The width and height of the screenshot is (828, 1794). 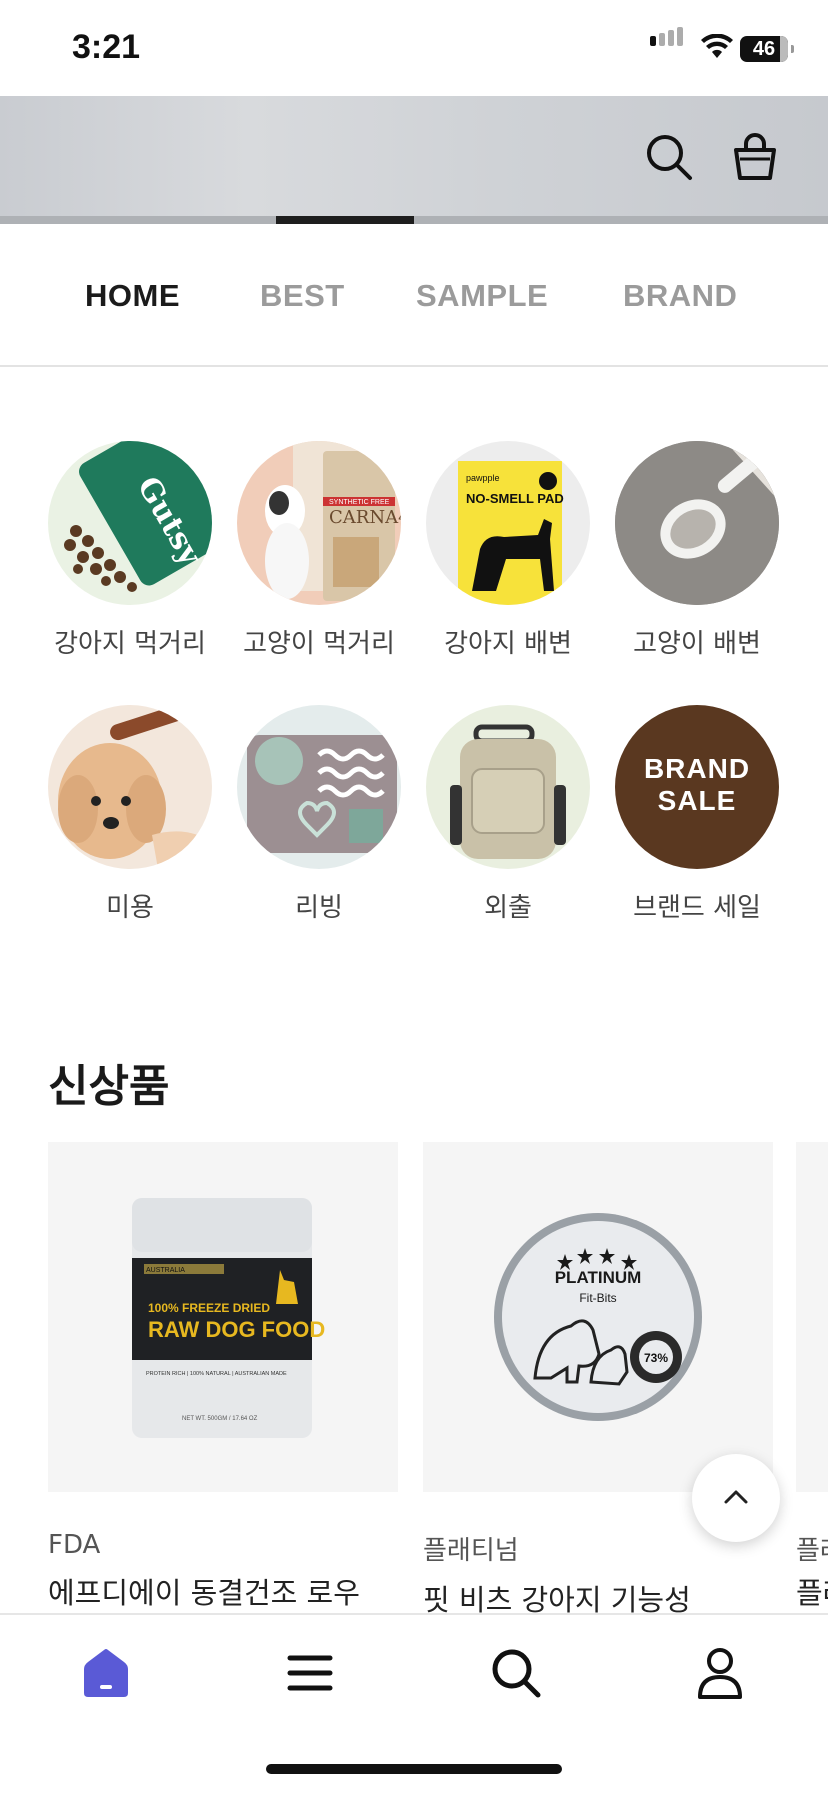 I want to click on tab-sample: SAMPLE, so click(x=482, y=296).